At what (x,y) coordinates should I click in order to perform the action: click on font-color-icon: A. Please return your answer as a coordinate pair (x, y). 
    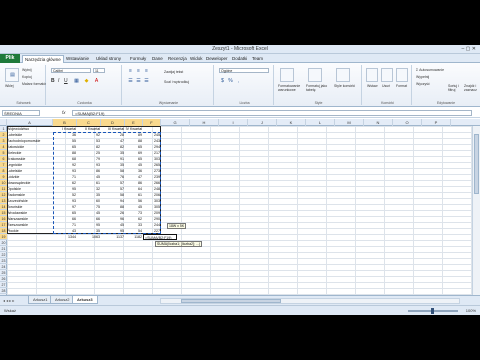
    Looking at the image, I should click on (96, 81).